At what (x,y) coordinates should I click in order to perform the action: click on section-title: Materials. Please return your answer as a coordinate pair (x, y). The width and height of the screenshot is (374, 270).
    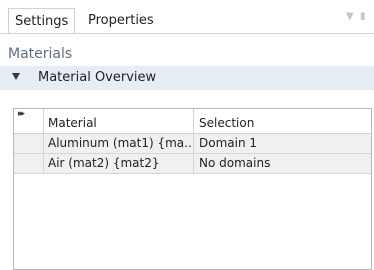
    Looking at the image, I should click on (40, 54).